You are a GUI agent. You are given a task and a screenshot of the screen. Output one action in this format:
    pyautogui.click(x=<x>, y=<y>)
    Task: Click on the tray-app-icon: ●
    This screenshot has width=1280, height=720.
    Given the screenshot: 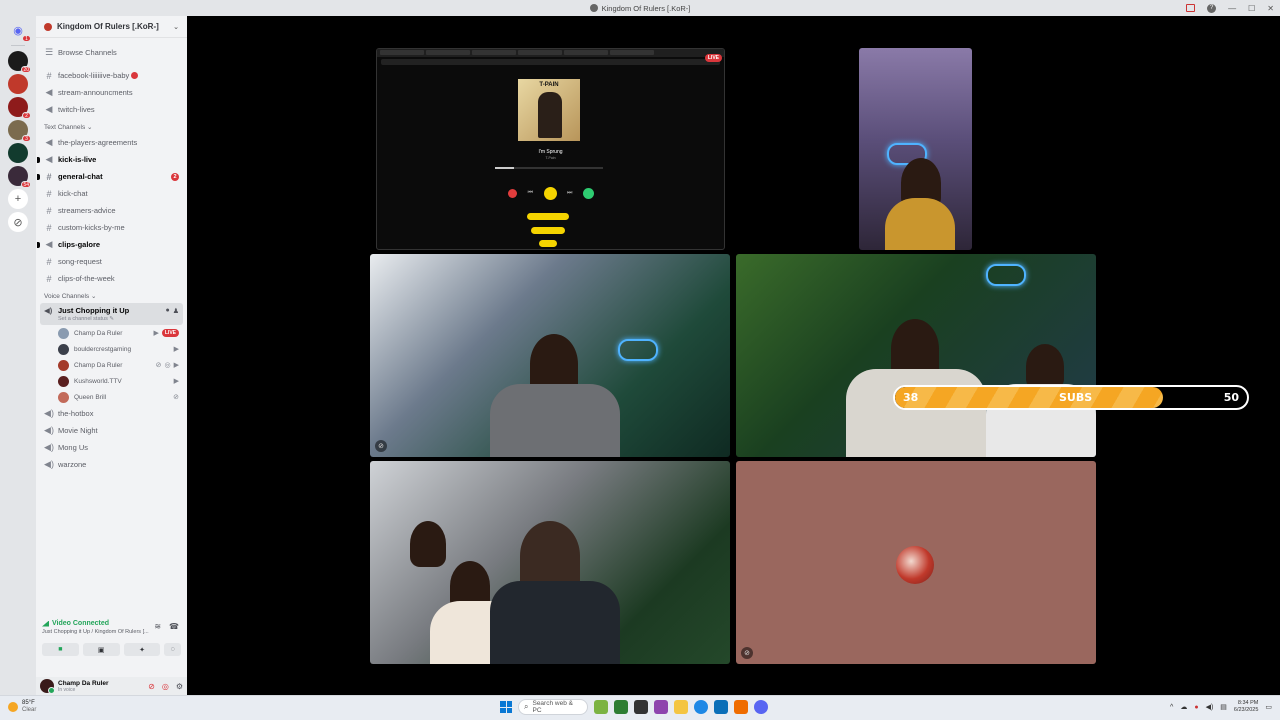 What is the action you would take?
    pyautogui.click(x=1196, y=707)
    